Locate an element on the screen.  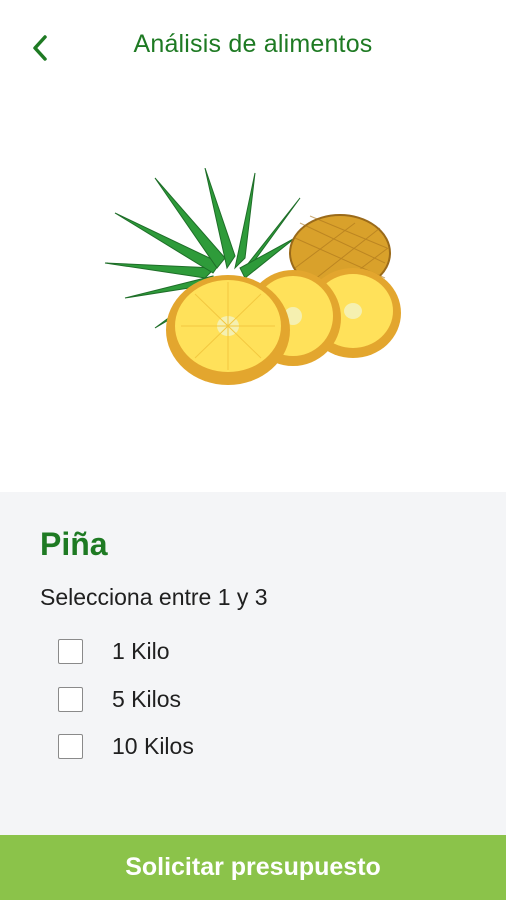
option-1-kilo: 1 Kilo is located at coordinates (188, 652).